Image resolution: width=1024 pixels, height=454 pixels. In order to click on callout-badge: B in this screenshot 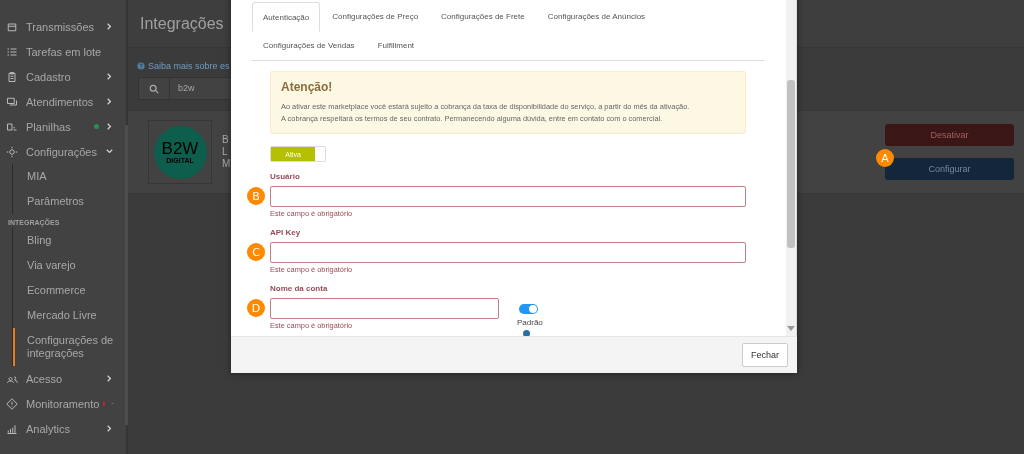, I will do `click(256, 196)`.